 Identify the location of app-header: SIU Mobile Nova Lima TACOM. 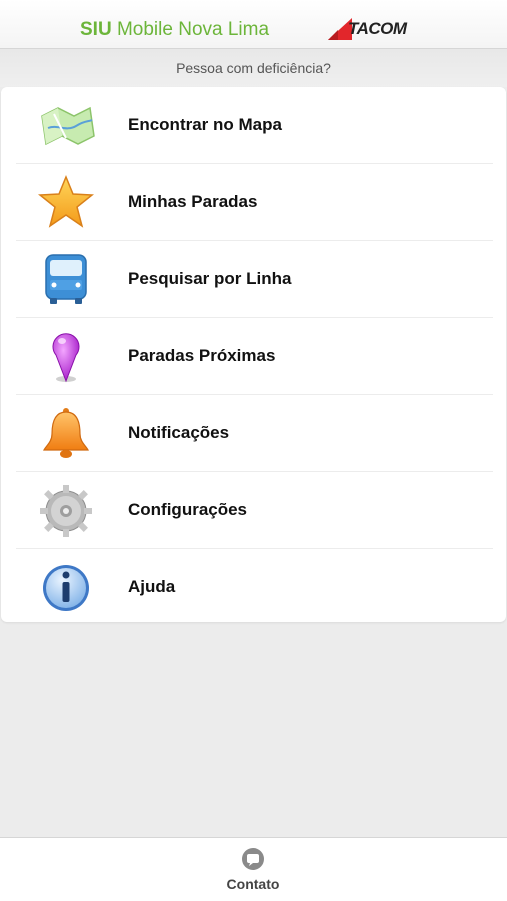
(253, 24).